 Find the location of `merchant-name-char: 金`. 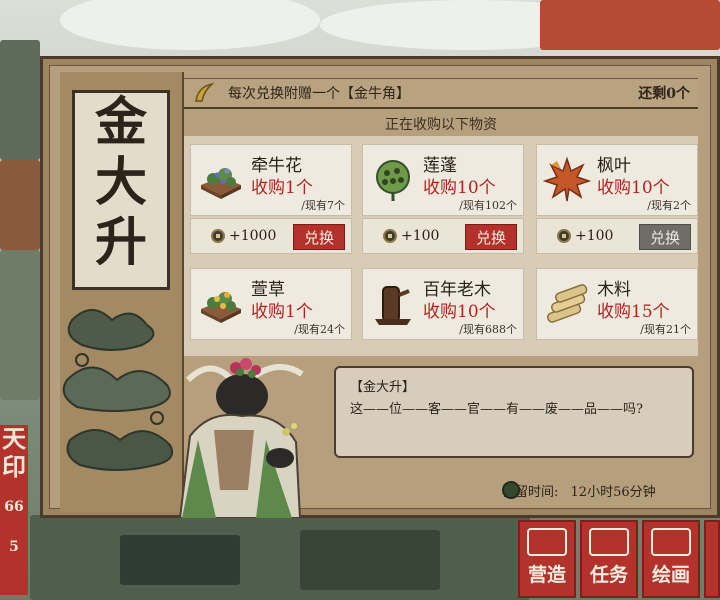

merchant-name-char: 金 is located at coordinates (120, 122).